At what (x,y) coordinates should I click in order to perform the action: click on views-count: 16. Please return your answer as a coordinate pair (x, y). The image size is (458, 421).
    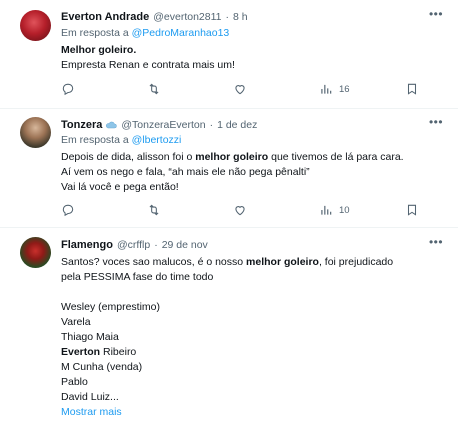
    Looking at the image, I should click on (344, 89).